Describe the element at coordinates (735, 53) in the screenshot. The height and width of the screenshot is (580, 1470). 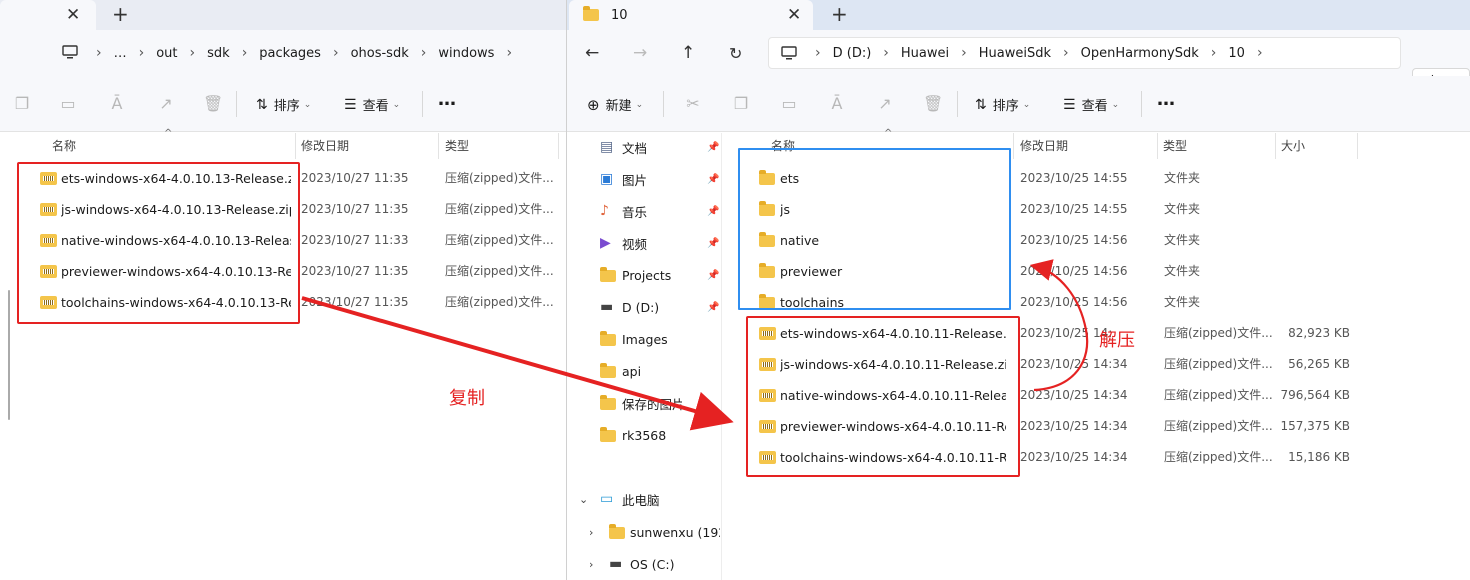
I see `refresh-icon: ↻` at that location.